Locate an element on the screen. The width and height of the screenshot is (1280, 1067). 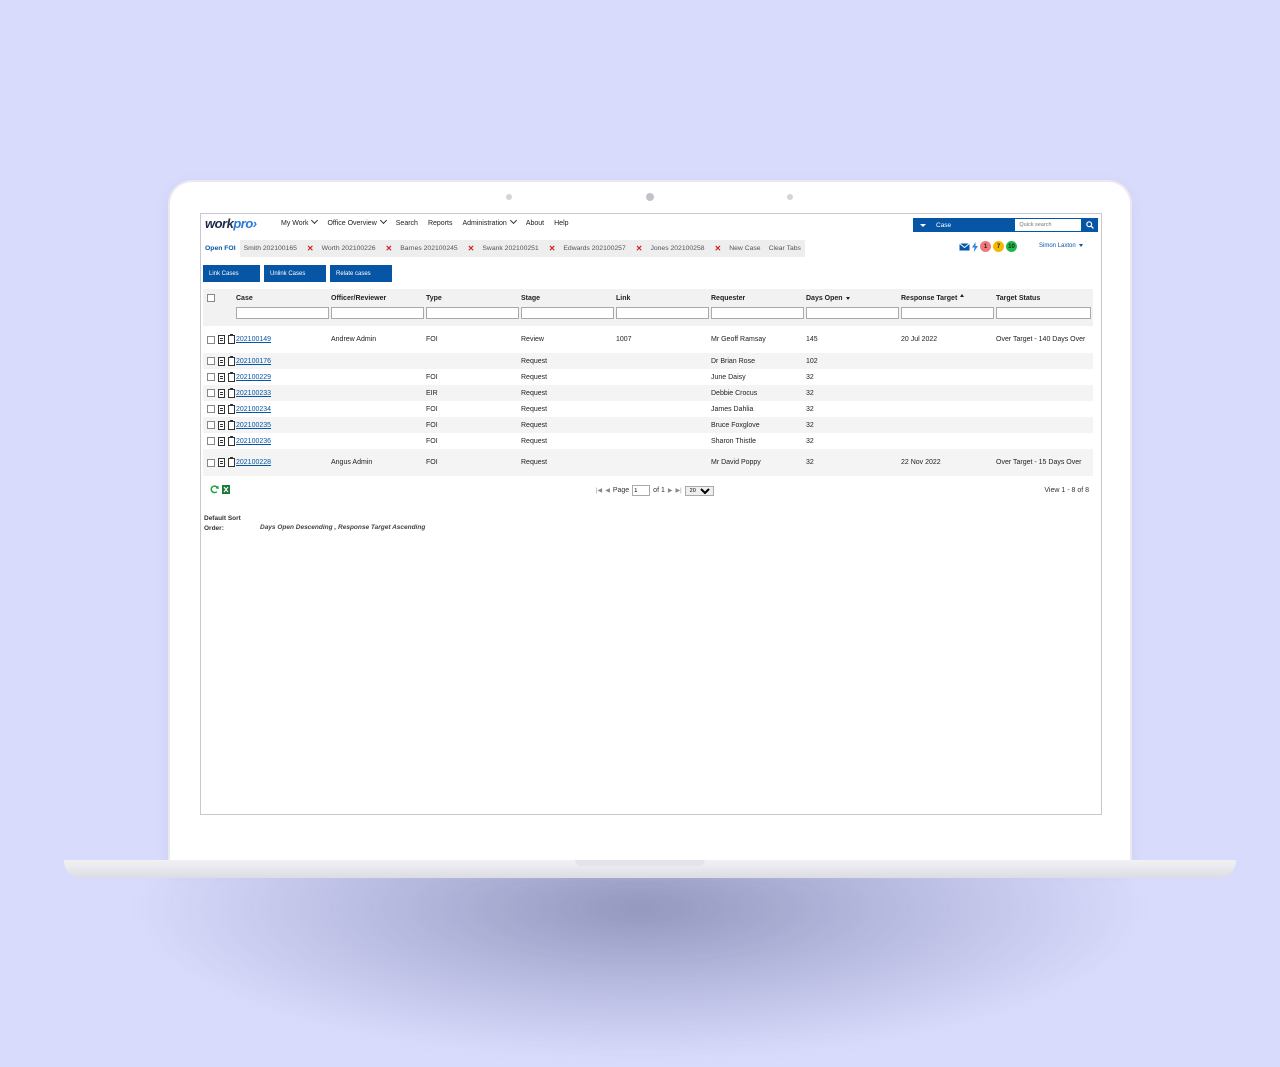
table-row: 202100235 FOI Request Bruce Foxglove 32 is located at coordinates (648, 425).